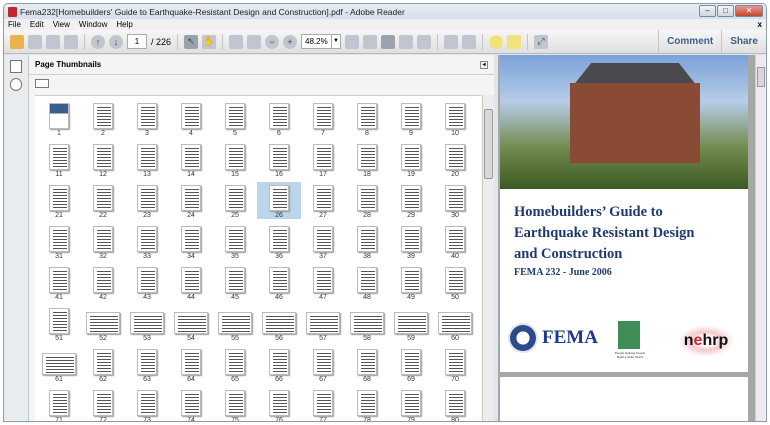 This screenshot has width=770, height=425. What do you see at coordinates (93, 24) in the screenshot?
I see `menu-window: Window` at bounding box center [93, 24].